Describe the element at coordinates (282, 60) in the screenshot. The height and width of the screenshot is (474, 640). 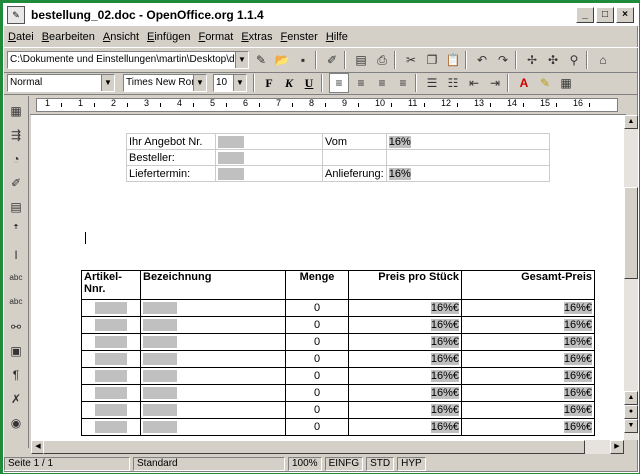
I see `open-folder-icon: 📂` at that location.